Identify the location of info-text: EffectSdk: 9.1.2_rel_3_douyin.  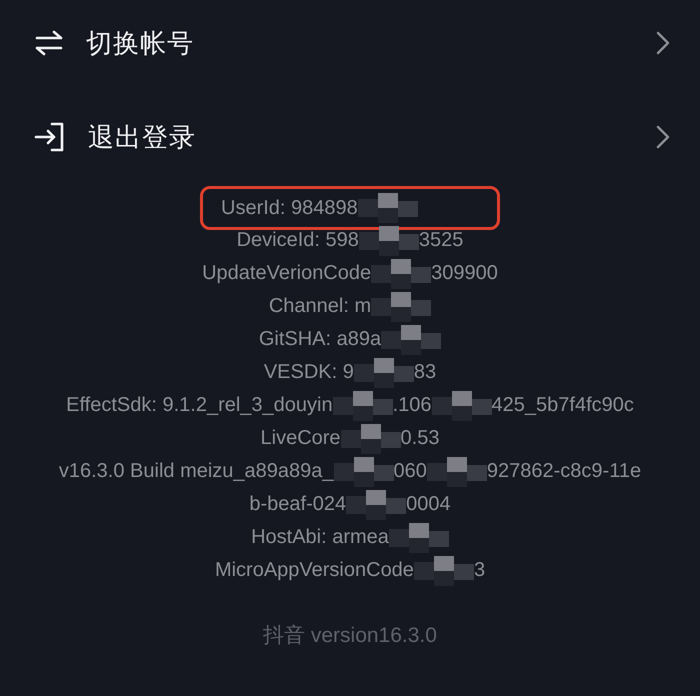
(199, 405).